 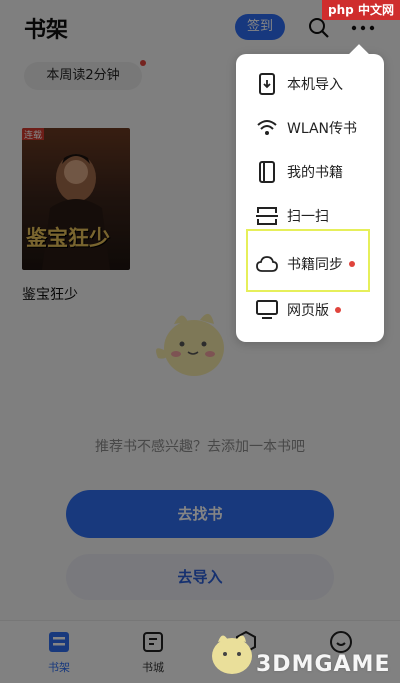 I want to click on menu-item-label: 我的书籍, so click(x=315, y=173).